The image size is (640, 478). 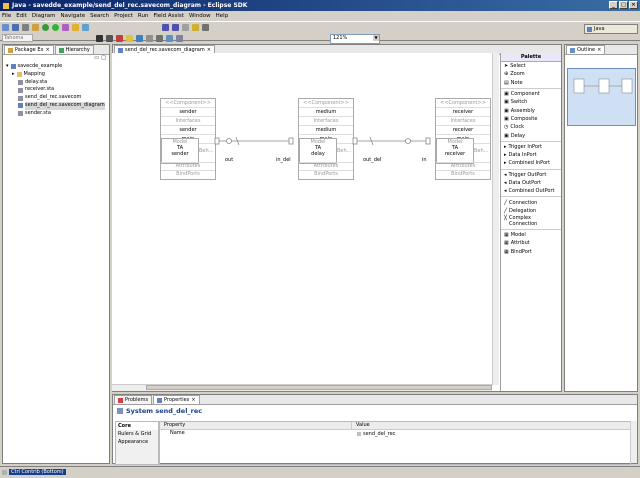 What do you see at coordinates (623, 5) in the screenshot?
I see `maximize-button: □` at bounding box center [623, 5].